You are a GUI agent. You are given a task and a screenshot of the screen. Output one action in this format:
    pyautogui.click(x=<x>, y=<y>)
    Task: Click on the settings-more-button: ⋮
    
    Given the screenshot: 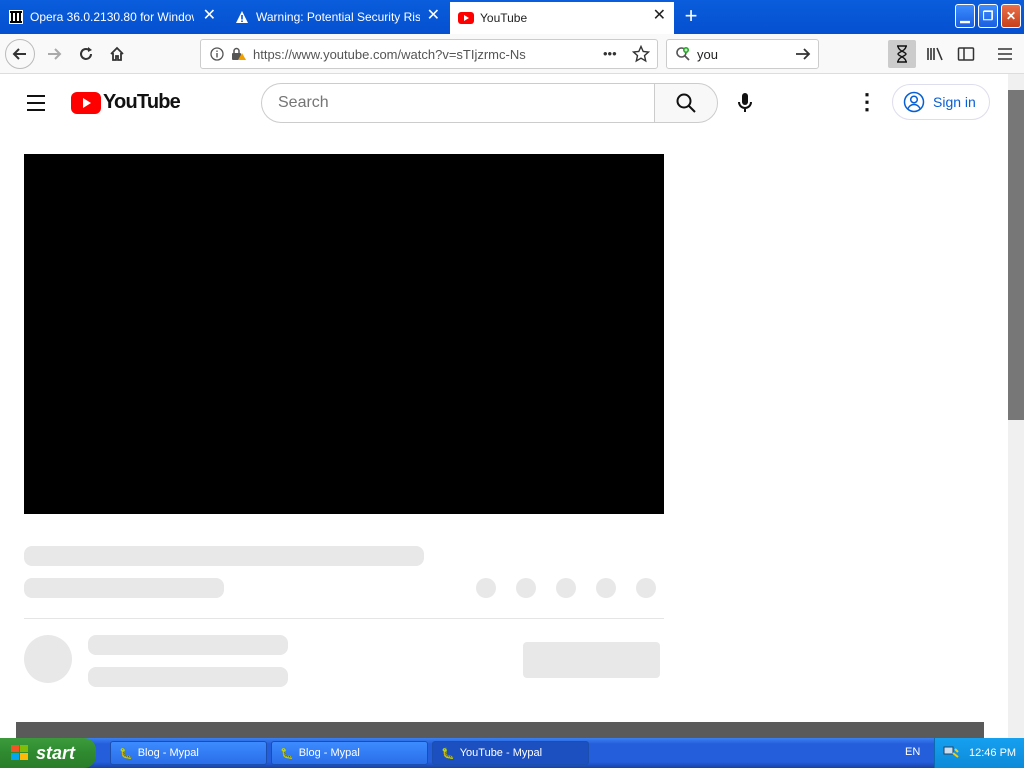 What is the action you would take?
    pyautogui.click(x=867, y=102)
    